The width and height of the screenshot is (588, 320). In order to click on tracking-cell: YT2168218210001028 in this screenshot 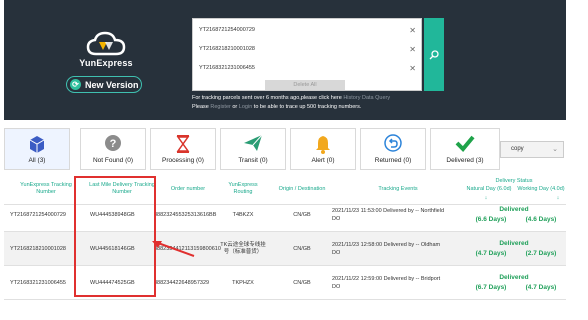, I will do `click(45, 249)`.